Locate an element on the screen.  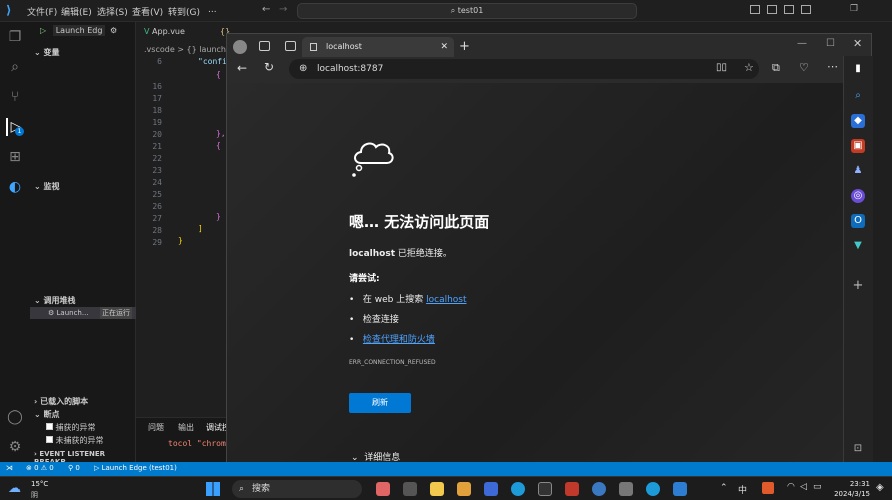
edge-dev-icon is located at coordinates (653, 489).